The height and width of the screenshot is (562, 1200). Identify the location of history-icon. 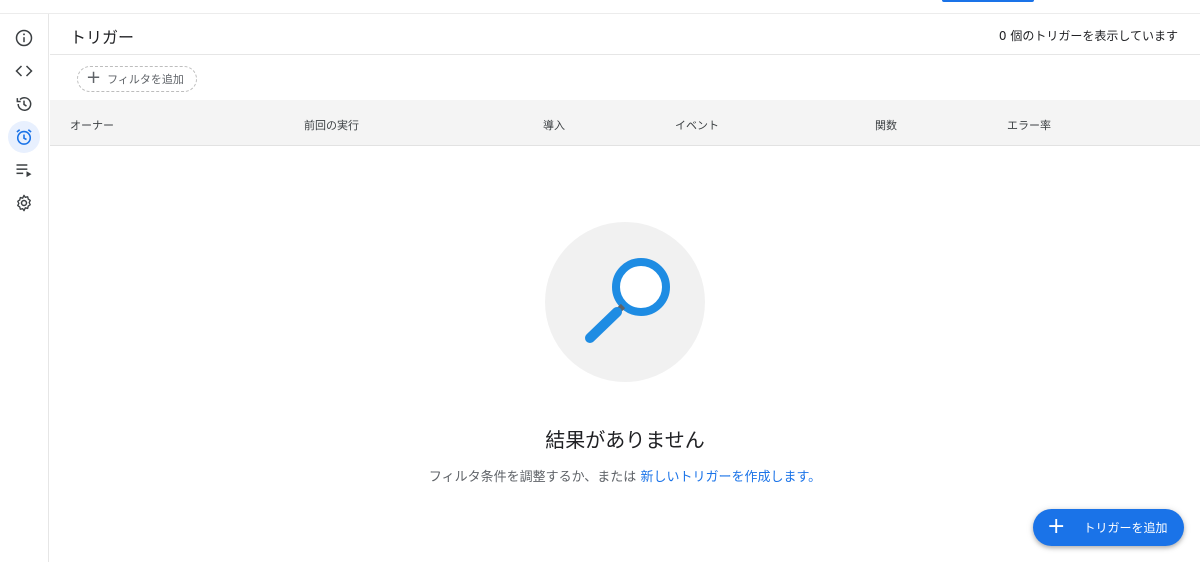
(24, 104).